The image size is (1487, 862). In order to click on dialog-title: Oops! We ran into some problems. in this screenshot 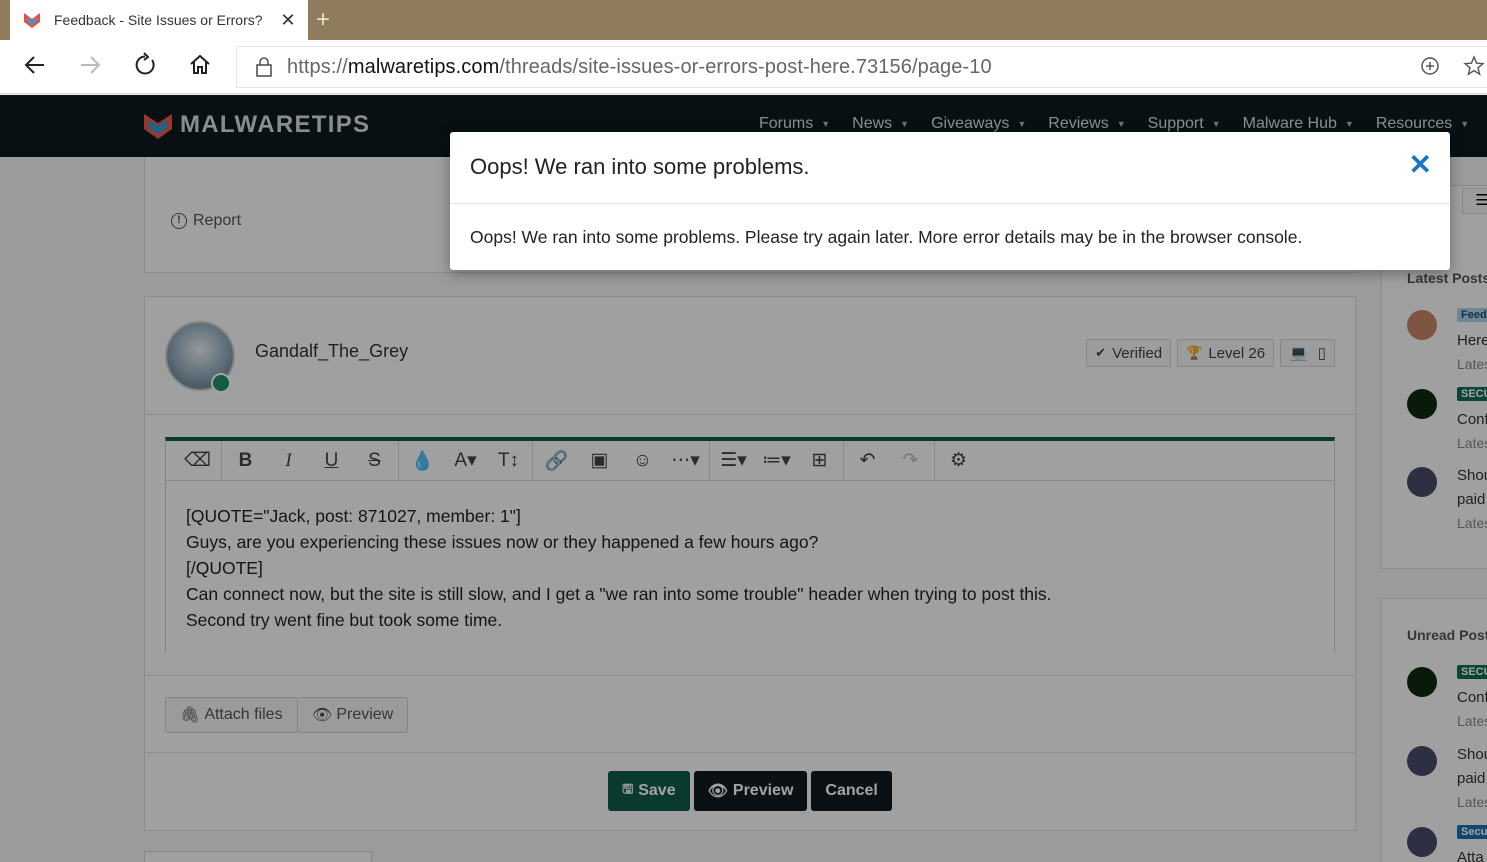, I will do `click(640, 166)`.